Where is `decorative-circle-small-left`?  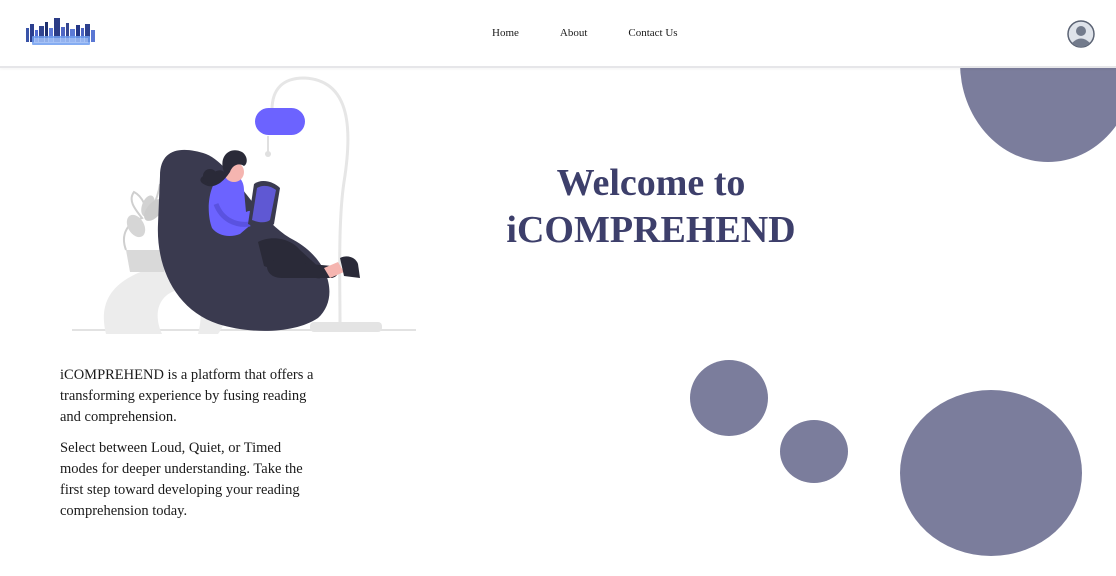
decorative-circle-small-left is located at coordinates (729, 398).